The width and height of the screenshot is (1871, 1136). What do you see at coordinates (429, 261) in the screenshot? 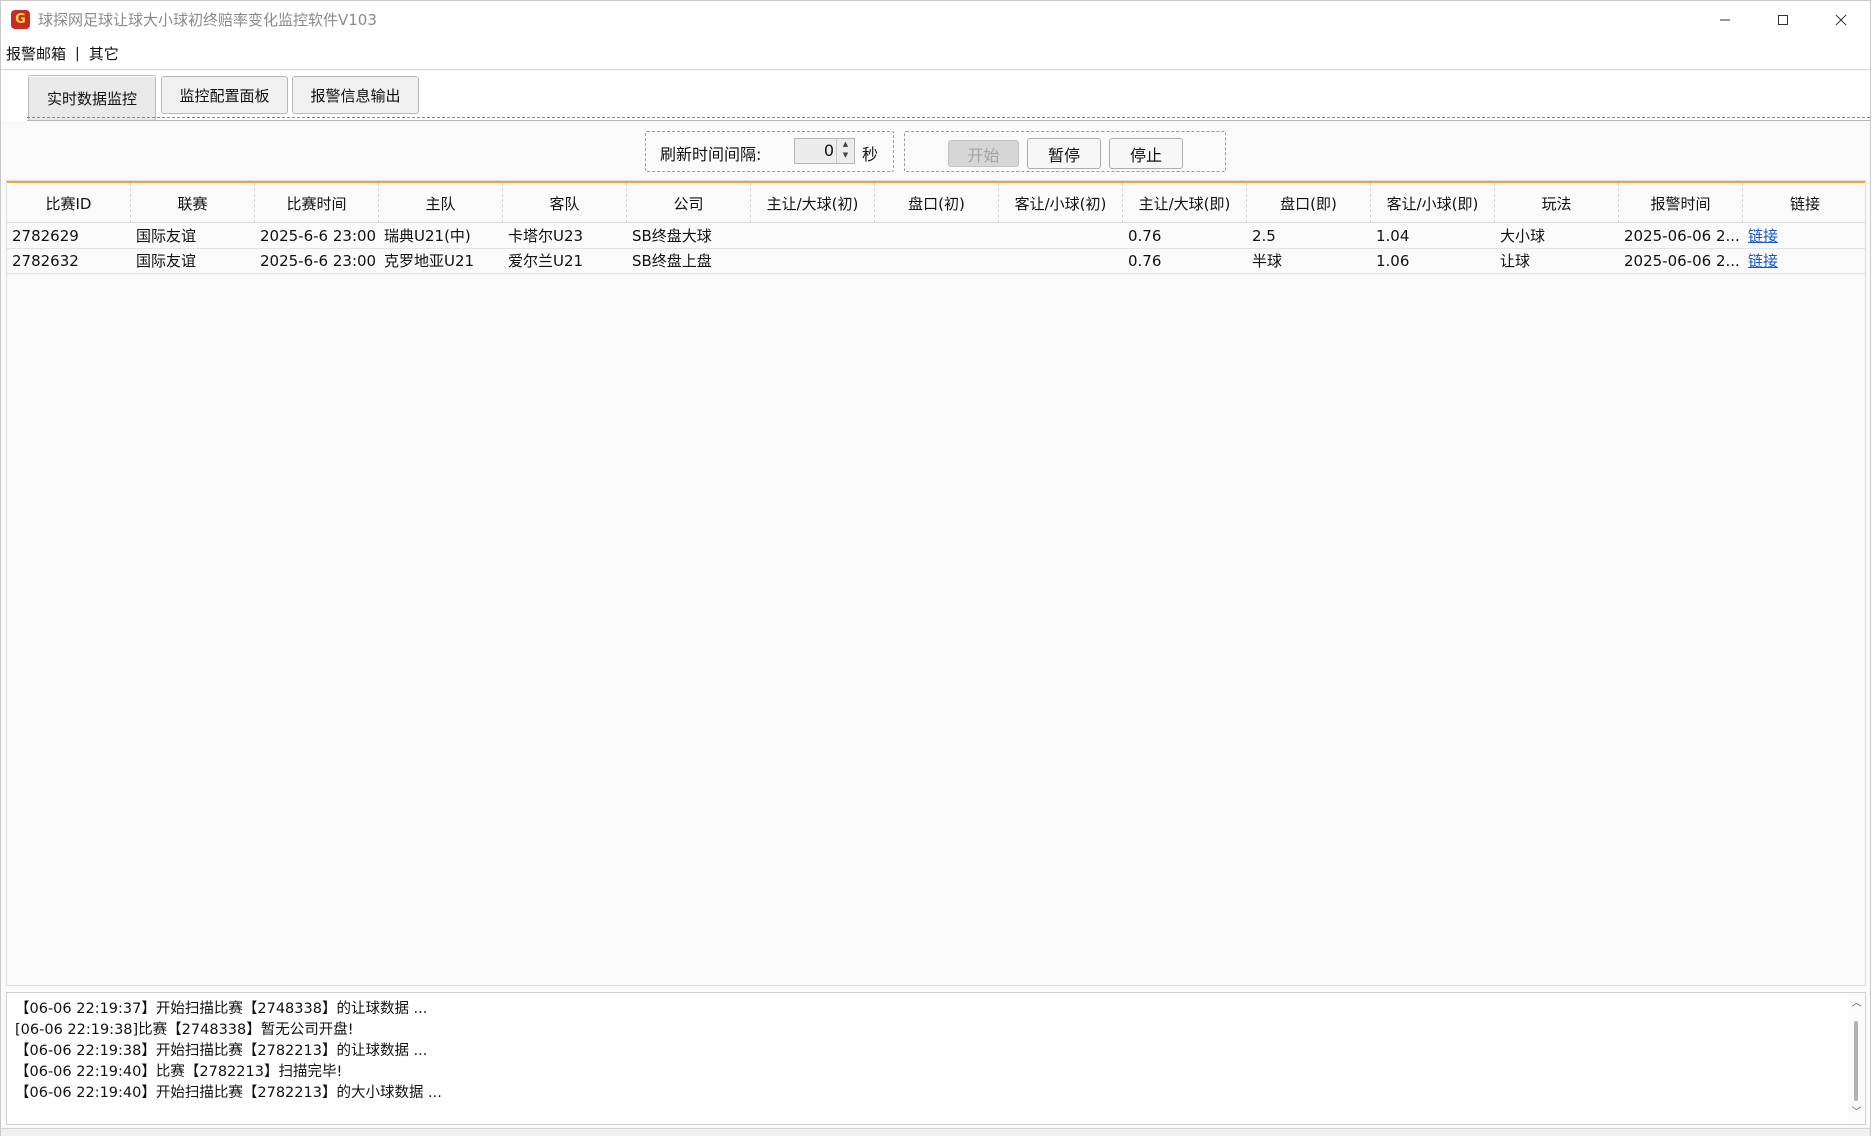
I see `cell-home-team: 克罗地亚U21` at bounding box center [429, 261].